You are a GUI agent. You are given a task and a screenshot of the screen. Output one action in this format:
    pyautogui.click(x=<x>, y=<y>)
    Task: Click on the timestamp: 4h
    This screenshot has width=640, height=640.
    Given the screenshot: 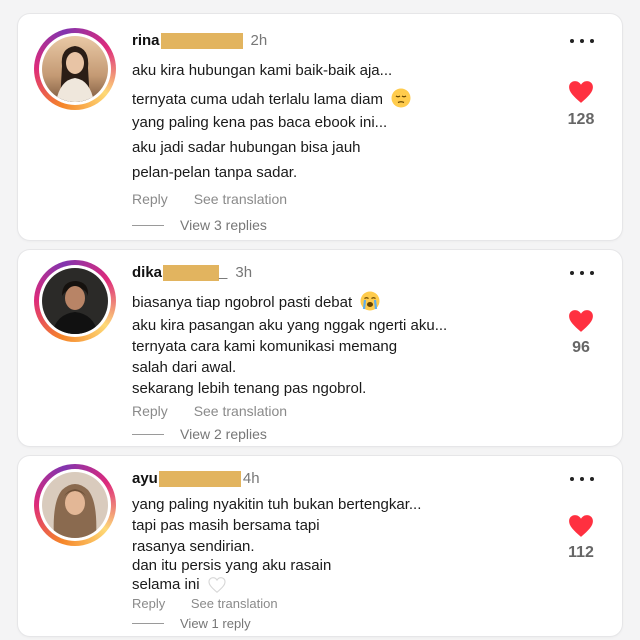 What is the action you would take?
    pyautogui.click(x=251, y=478)
    